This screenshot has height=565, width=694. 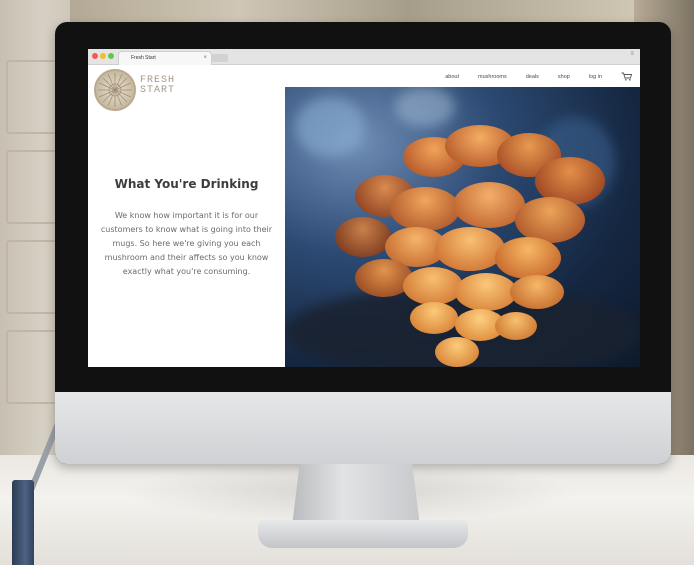 What do you see at coordinates (205, 58) in the screenshot?
I see `tab-close-icon: ×` at bounding box center [205, 58].